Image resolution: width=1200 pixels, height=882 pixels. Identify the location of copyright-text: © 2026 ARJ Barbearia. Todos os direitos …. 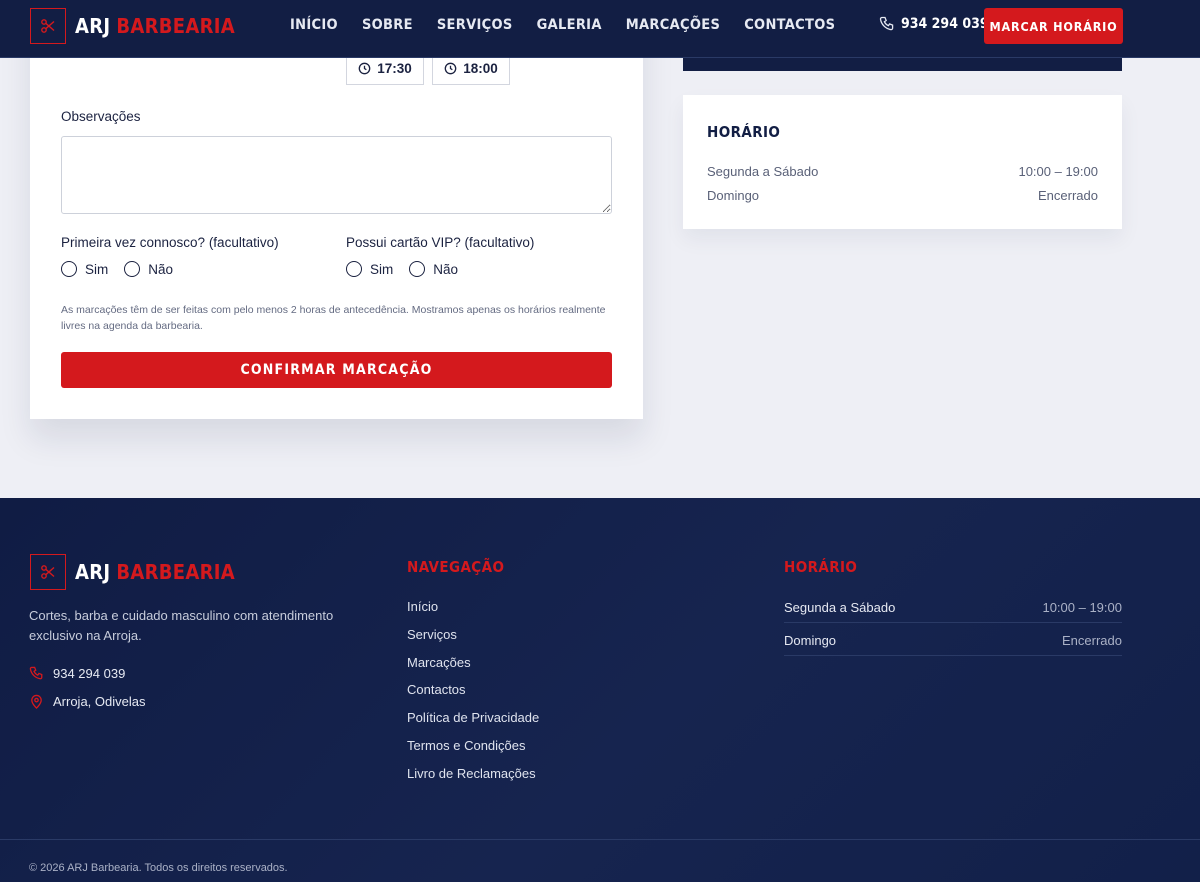
(158, 868).